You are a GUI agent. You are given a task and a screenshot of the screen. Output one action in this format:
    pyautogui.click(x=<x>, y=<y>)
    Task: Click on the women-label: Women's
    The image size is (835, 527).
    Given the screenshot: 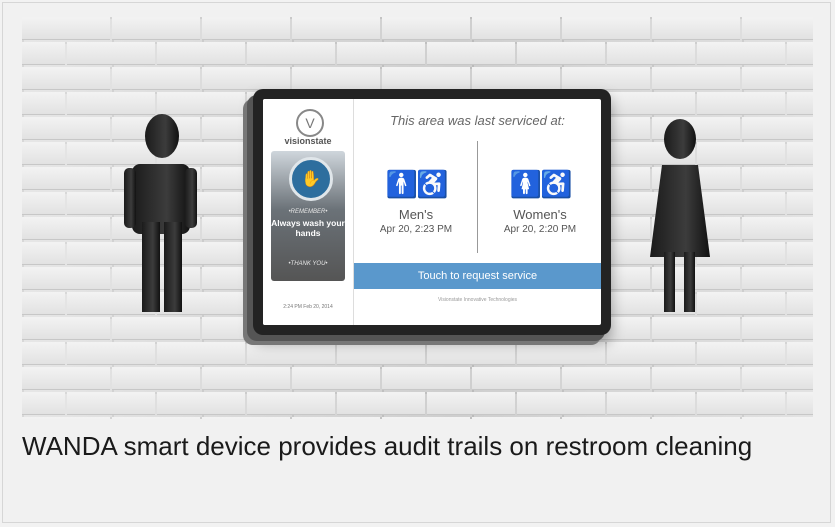 What is the action you would take?
    pyautogui.click(x=540, y=214)
    